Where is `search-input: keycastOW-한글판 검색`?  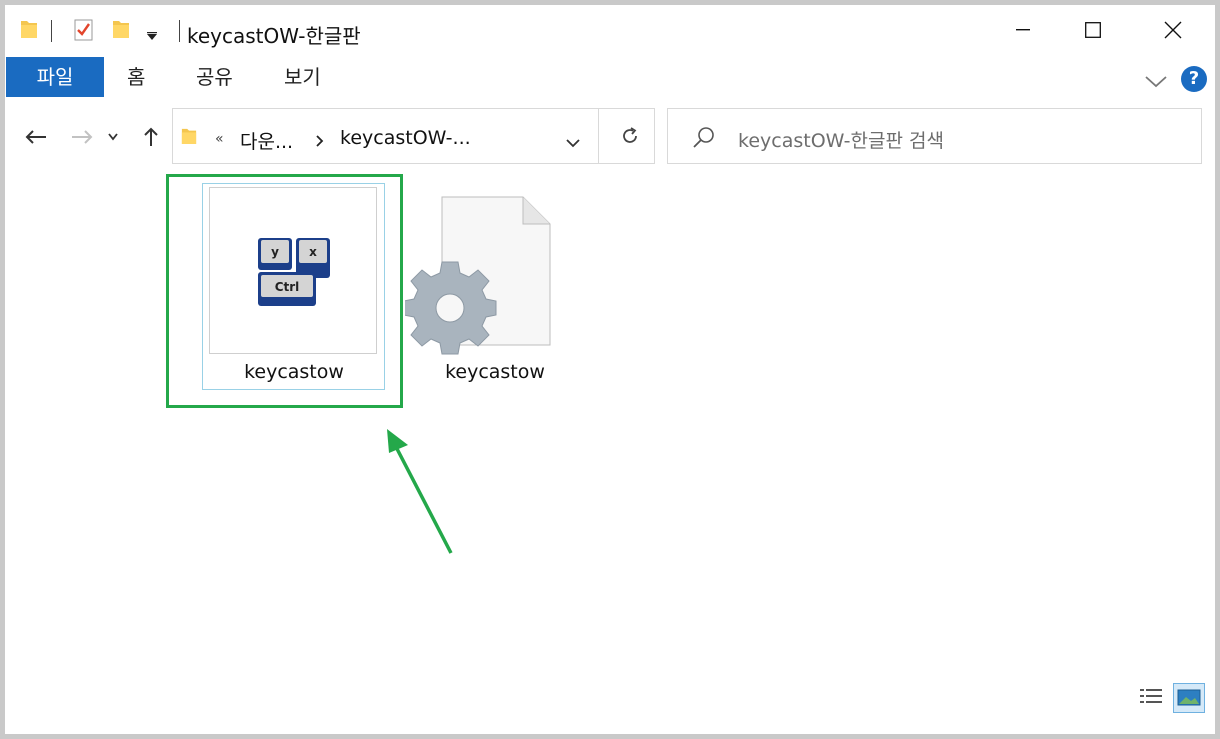
search-input: keycastOW-한글판 검색 is located at coordinates (841, 139).